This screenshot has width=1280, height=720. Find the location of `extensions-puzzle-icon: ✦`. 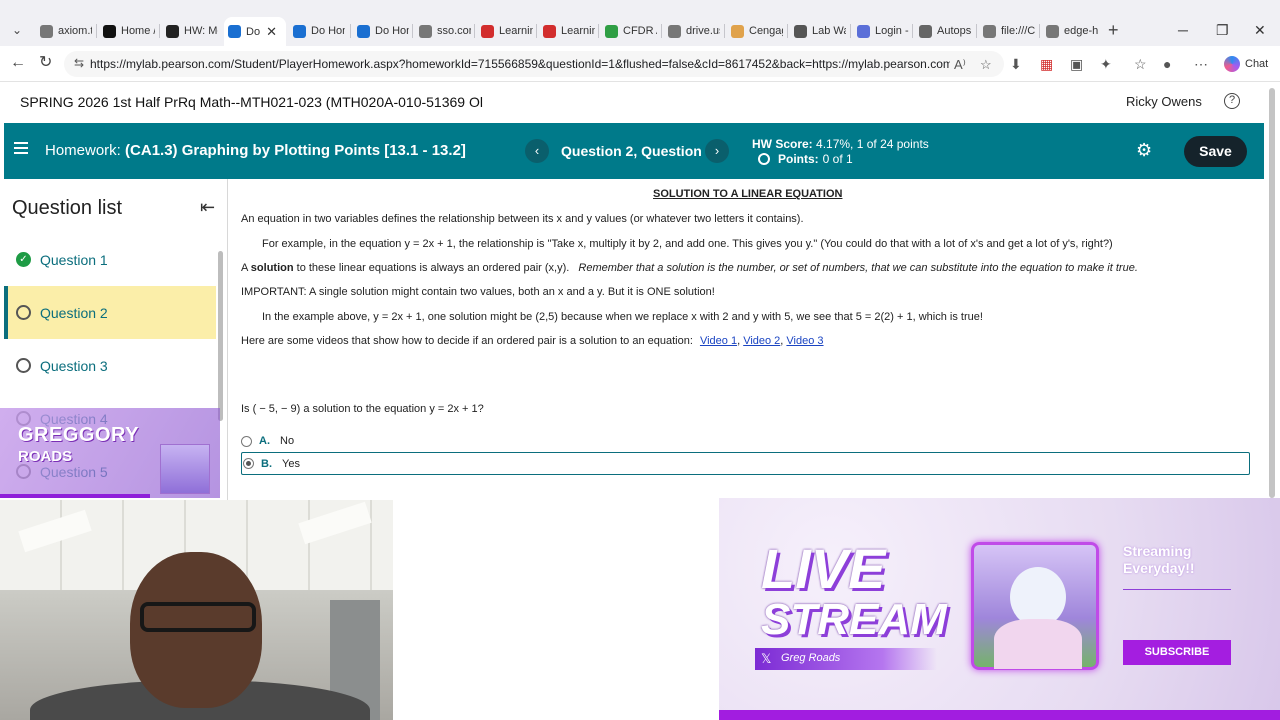

extensions-puzzle-icon: ✦ is located at coordinates (1106, 64).